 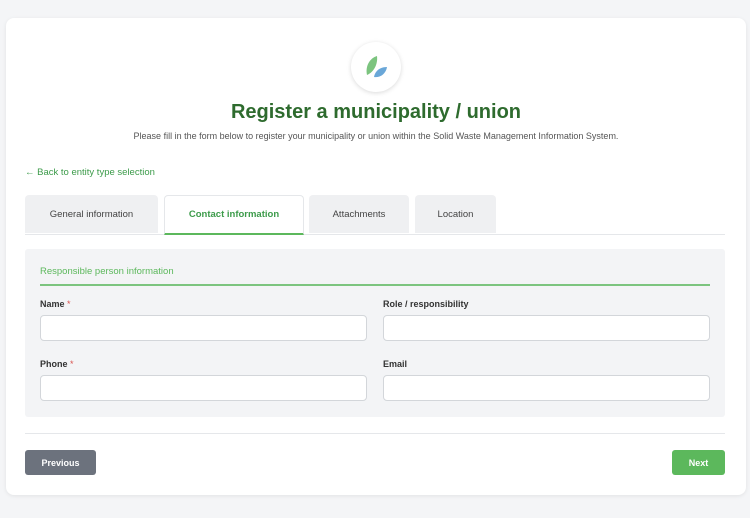 I want to click on phone-label: Phone *, so click(x=57, y=364).